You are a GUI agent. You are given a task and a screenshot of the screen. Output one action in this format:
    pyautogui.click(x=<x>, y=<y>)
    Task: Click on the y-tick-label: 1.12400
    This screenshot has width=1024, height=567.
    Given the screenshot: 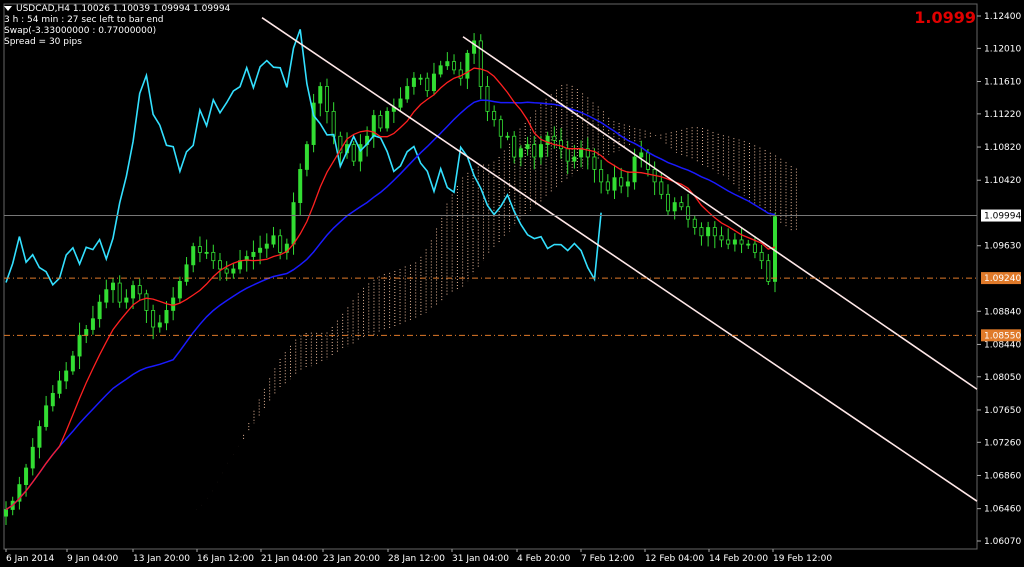 What is the action you would take?
    pyautogui.click(x=1002, y=17)
    